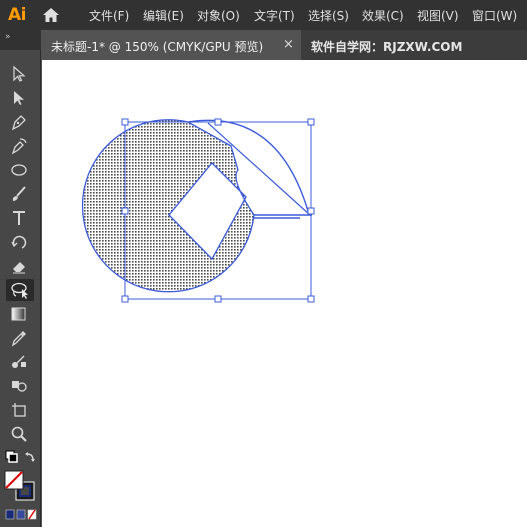 This screenshot has height=527, width=527. I want to click on tab-watermark: 软件自学网：RJZXW.COM, so click(415, 45).